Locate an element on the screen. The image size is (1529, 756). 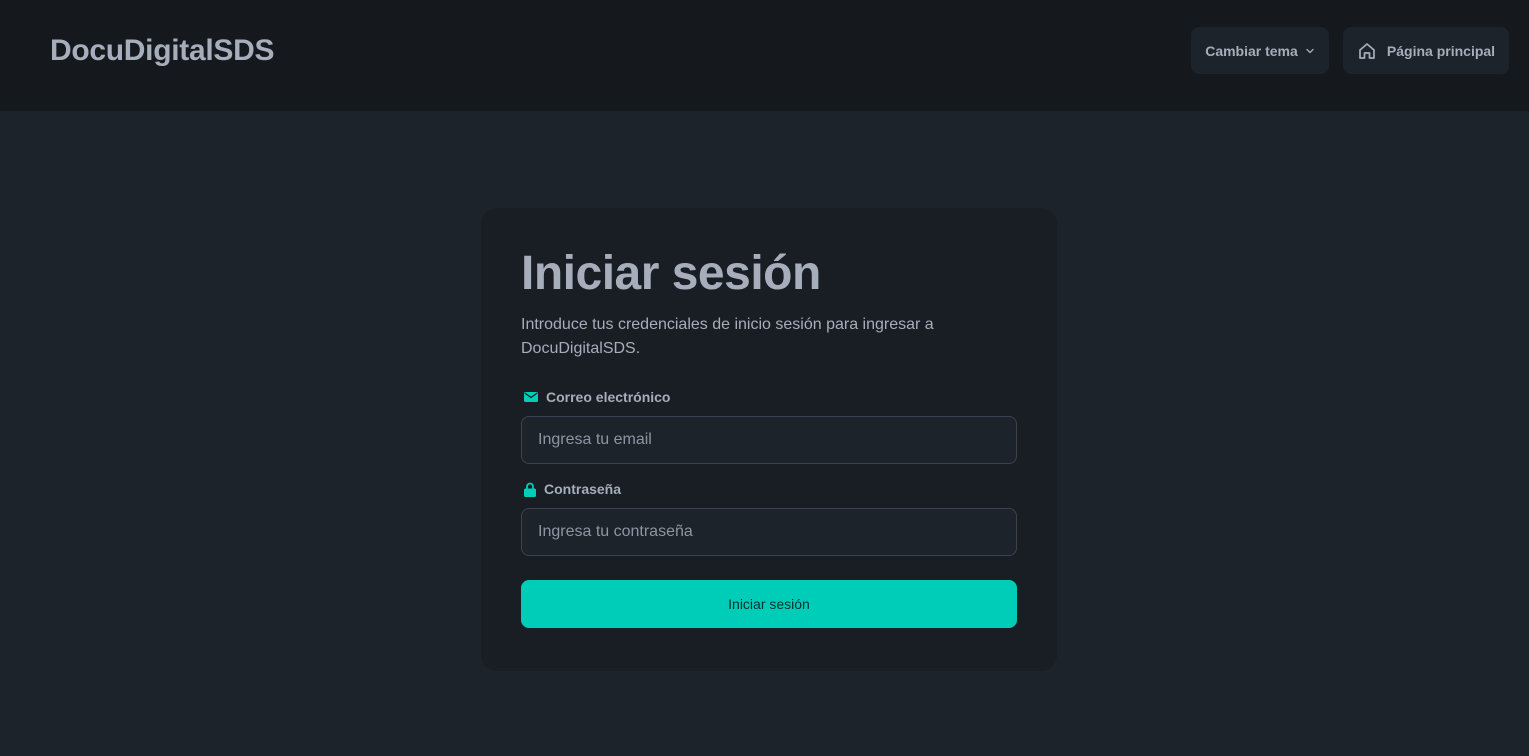
email-label: Correo electrónico is located at coordinates (597, 397).